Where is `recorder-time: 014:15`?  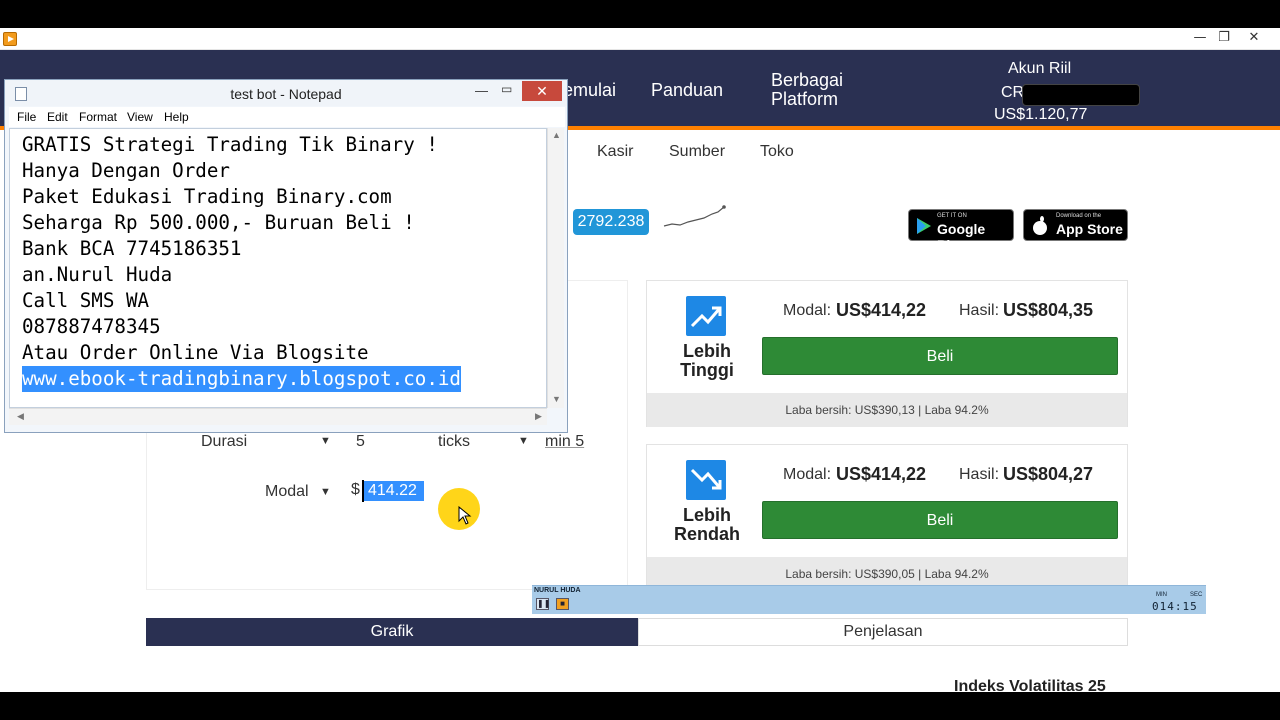
recorder-time: 014:15 is located at coordinates (1175, 606).